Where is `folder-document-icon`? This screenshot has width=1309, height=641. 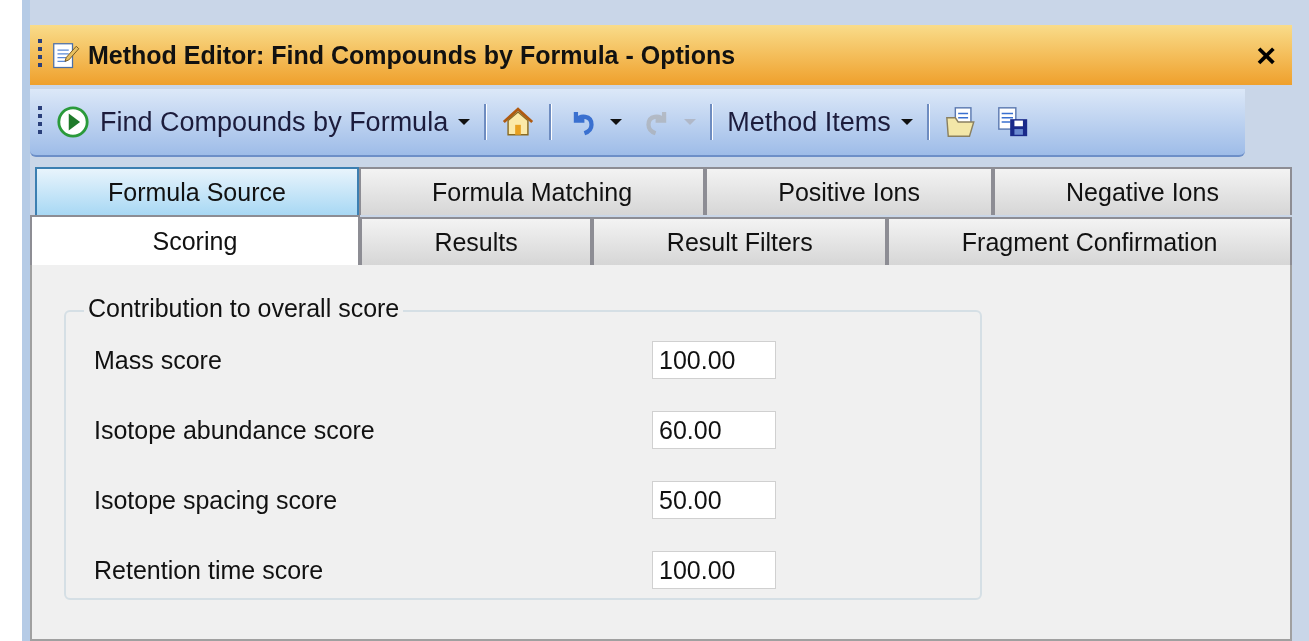
folder-document-icon is located at coordinates (960, 122).